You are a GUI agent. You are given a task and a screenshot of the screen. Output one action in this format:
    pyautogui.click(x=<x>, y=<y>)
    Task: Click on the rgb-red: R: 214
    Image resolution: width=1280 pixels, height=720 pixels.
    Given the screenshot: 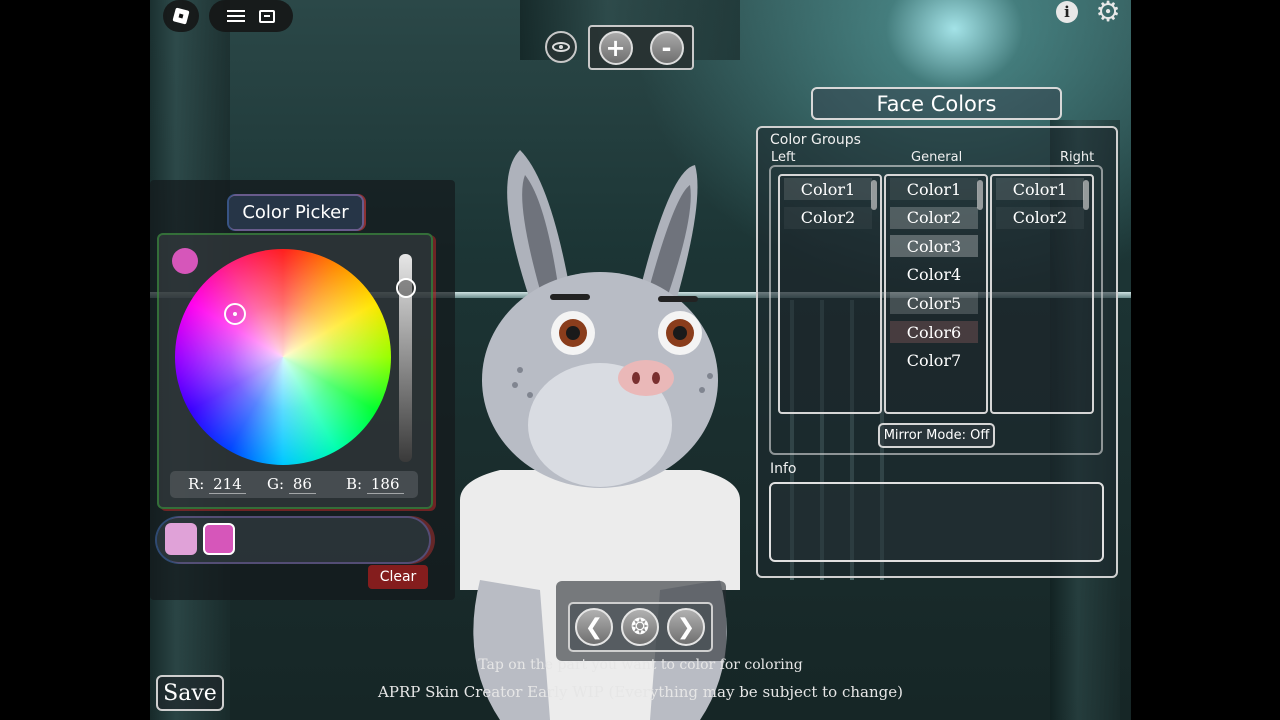 What is the action you would take?
    pyautogui.click(x=217, y=484)
    